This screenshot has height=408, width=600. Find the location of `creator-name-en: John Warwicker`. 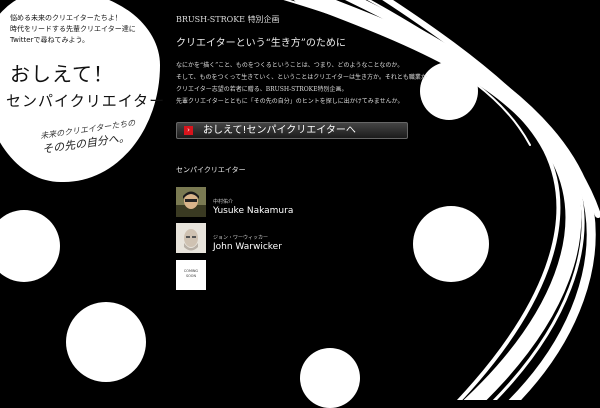

creator-name-en: John Warwicker is located at coordinates (247, 247).